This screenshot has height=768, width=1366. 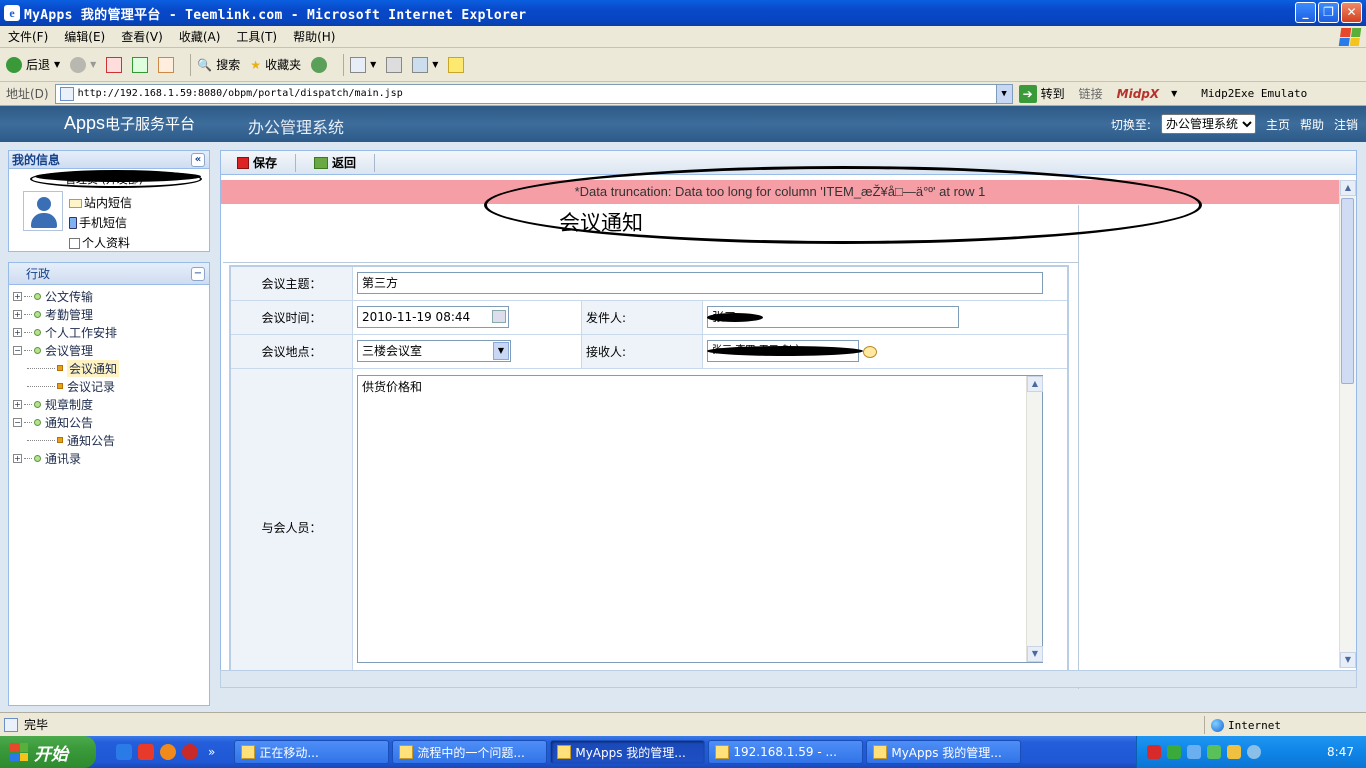 What do you see at coordinates (109, 458) in the screenshot?
I see `tree-node: + 通讯录` at bounding box center [109, 458].